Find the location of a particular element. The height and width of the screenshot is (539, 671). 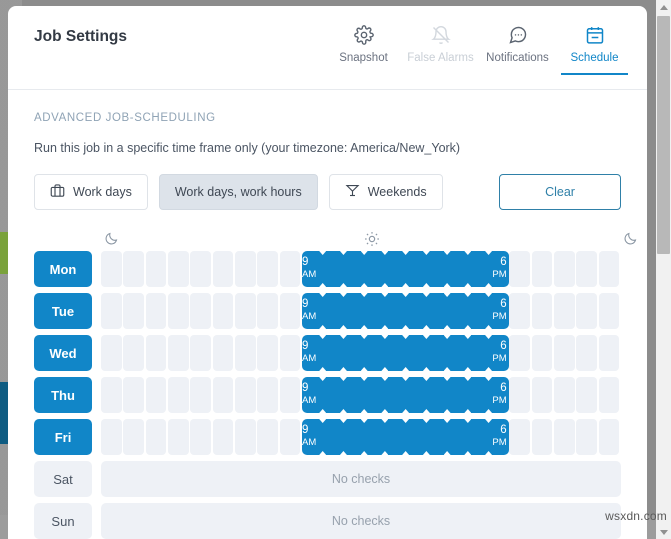

day-toggle-mon: Mon is located at coordinates (63, 269).